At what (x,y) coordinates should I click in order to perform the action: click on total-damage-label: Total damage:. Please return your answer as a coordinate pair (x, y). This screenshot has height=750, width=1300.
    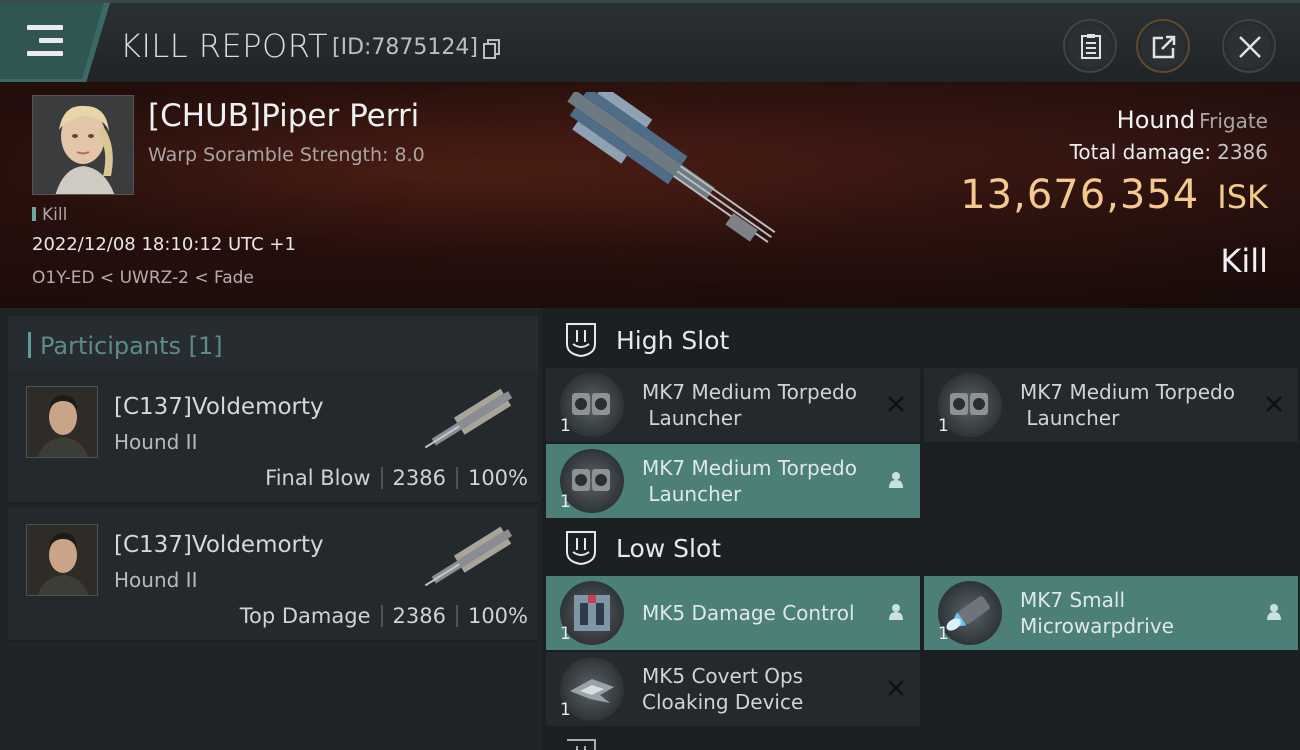
    Looking at the image, I should click on (1140, 152).